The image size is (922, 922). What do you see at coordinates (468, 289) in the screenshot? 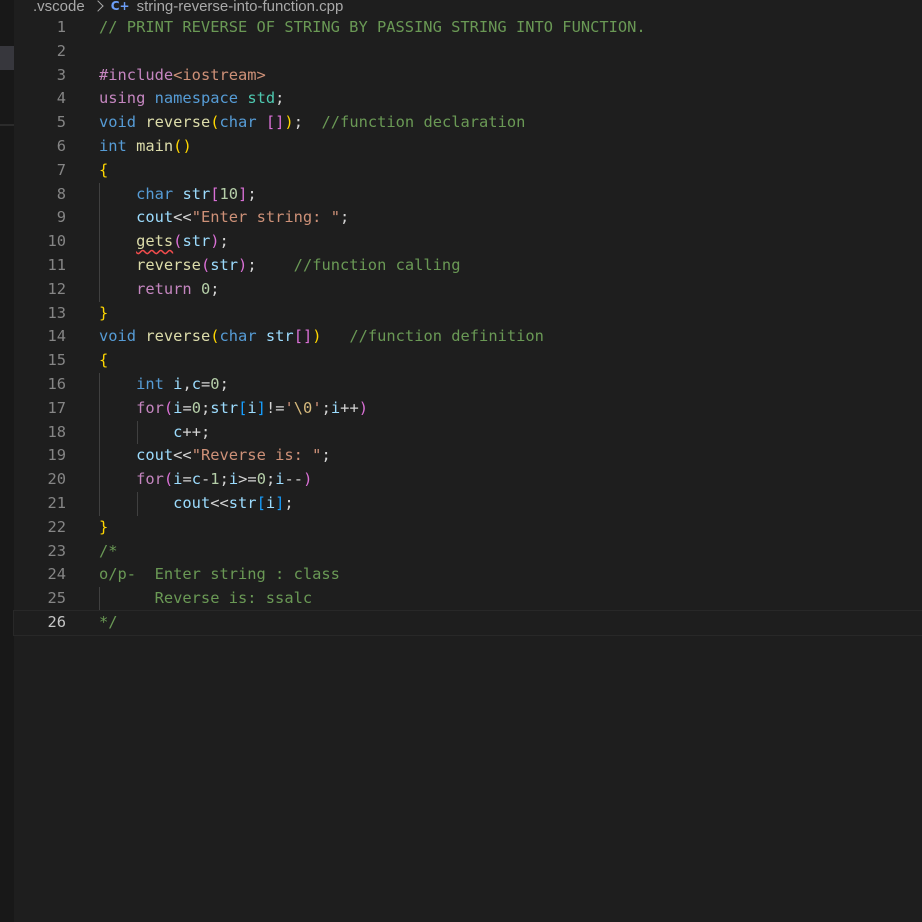
I see `code-line: 12 return 0;` at bounding box center [468, 289].